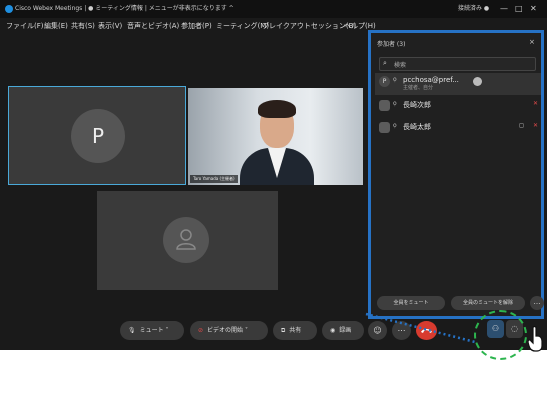 The width and height of the screenshot is (547, 394). I want to click on search-placeholder: 検索, so click(400, 65).